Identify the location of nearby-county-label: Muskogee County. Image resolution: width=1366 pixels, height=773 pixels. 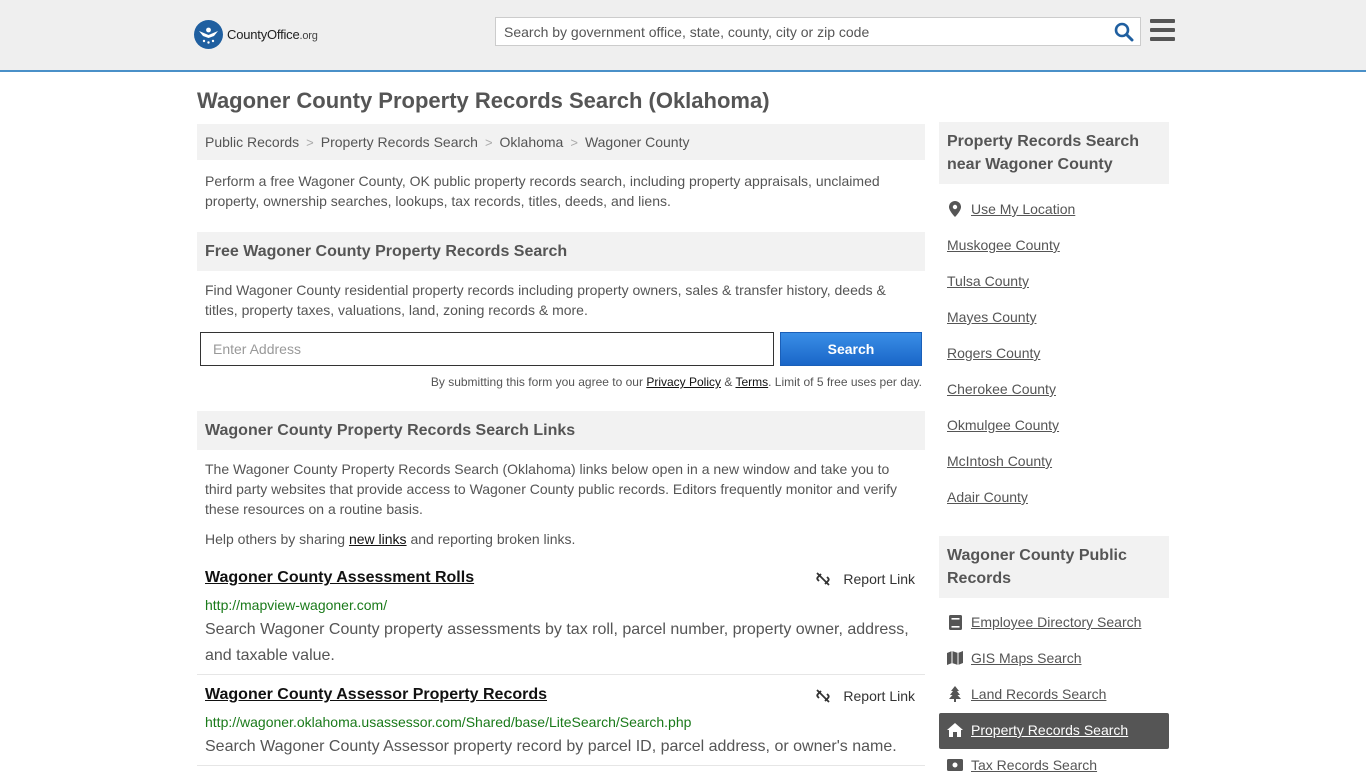
(1003, 245).